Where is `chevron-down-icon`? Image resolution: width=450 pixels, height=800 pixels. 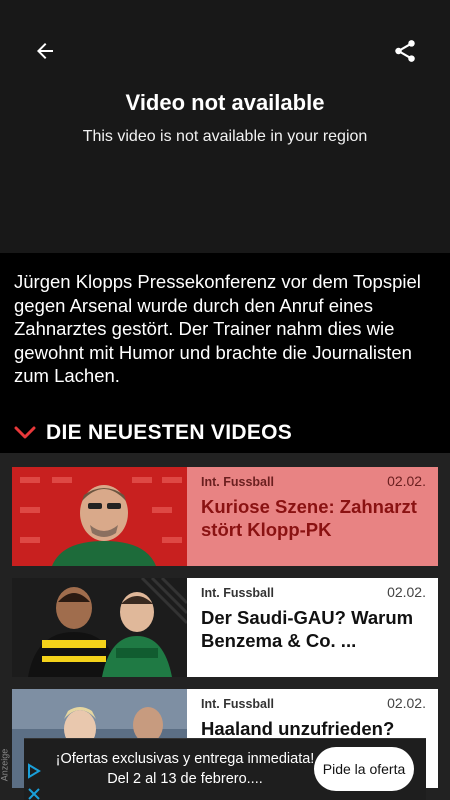 chevron-down-icon is located at coordinates (25, 432).